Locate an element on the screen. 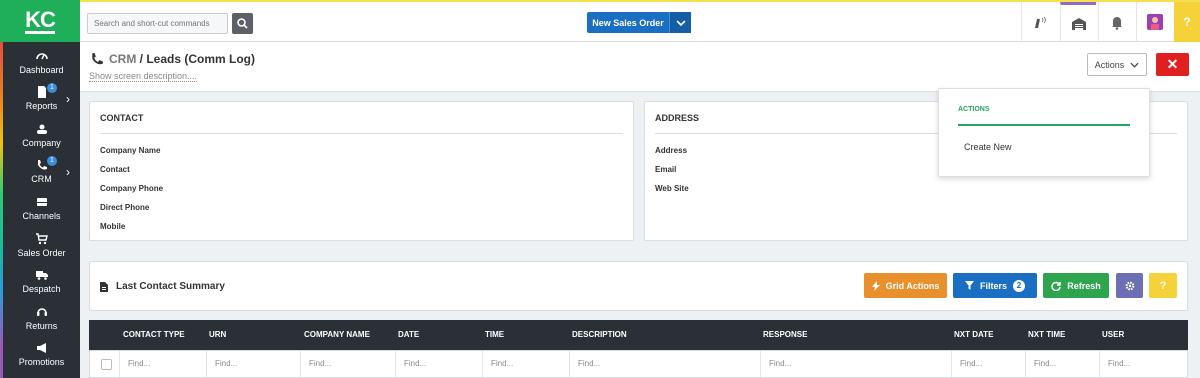 The width and height of the screenshot is (1200, 378). new-sales-order-label: New Sales Order is located at coordinates (628, 22).